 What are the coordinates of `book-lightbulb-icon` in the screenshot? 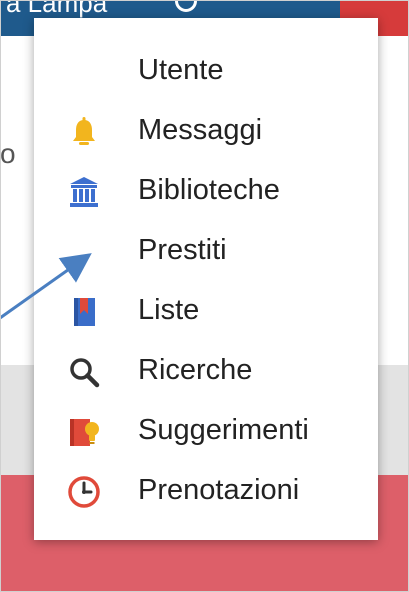 It's located at (84, 432).